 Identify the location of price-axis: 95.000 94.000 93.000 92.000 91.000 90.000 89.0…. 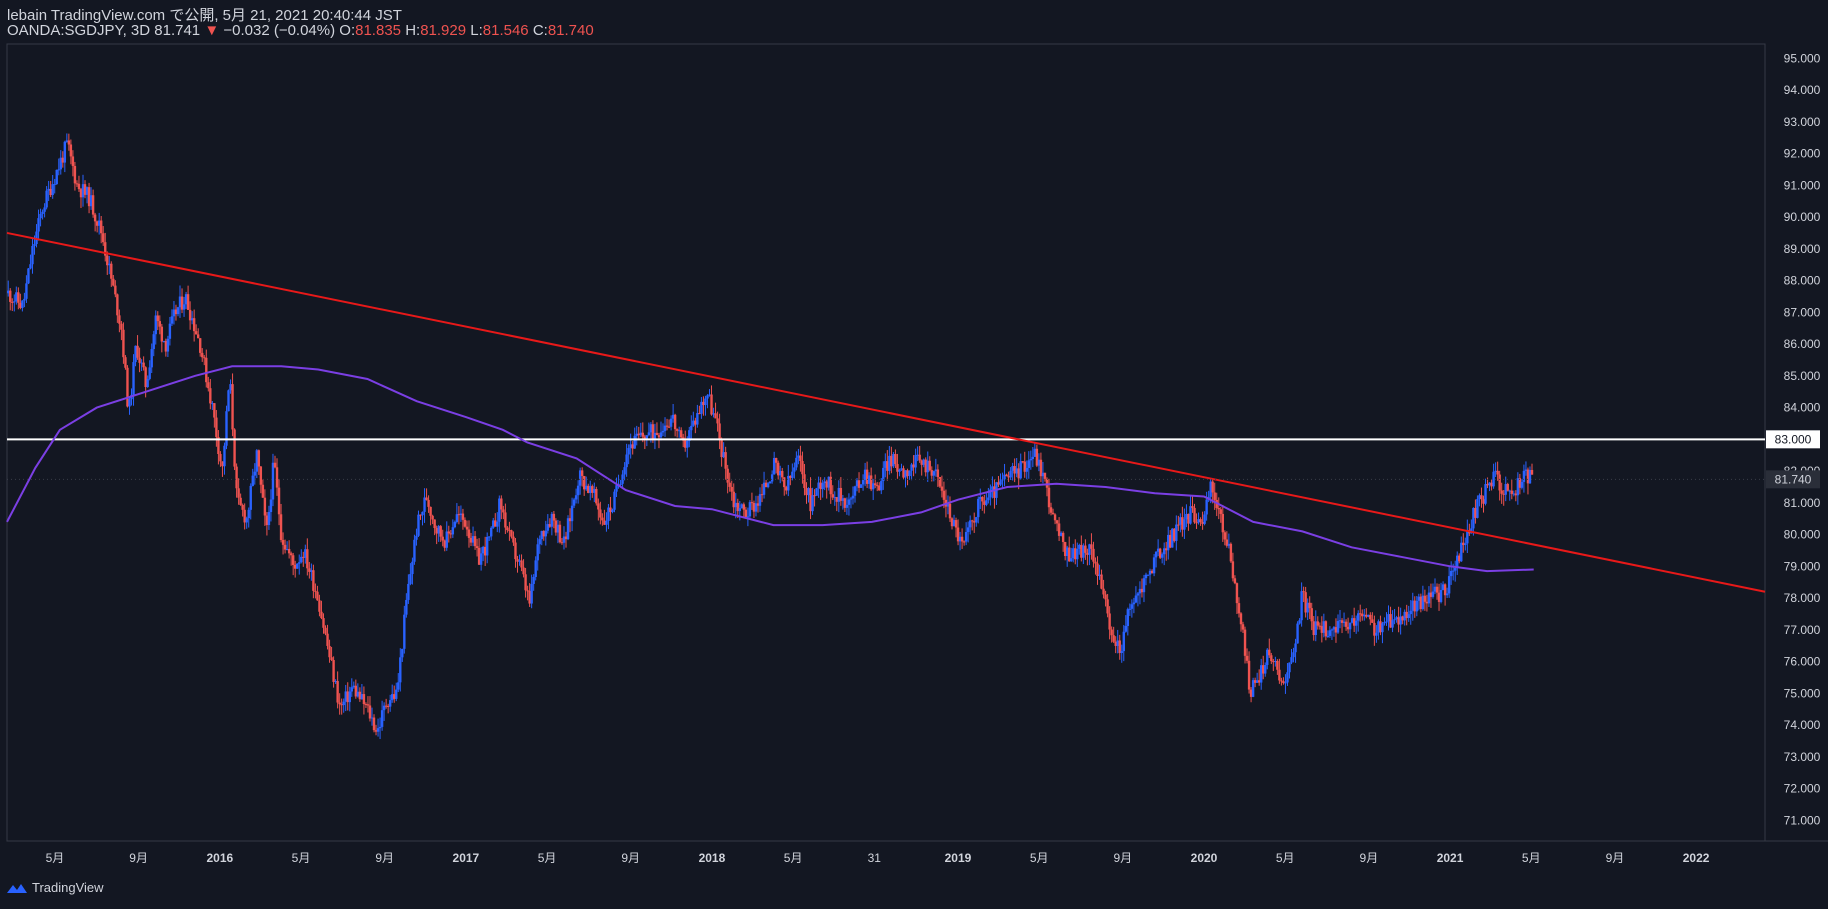
(1793, 439).